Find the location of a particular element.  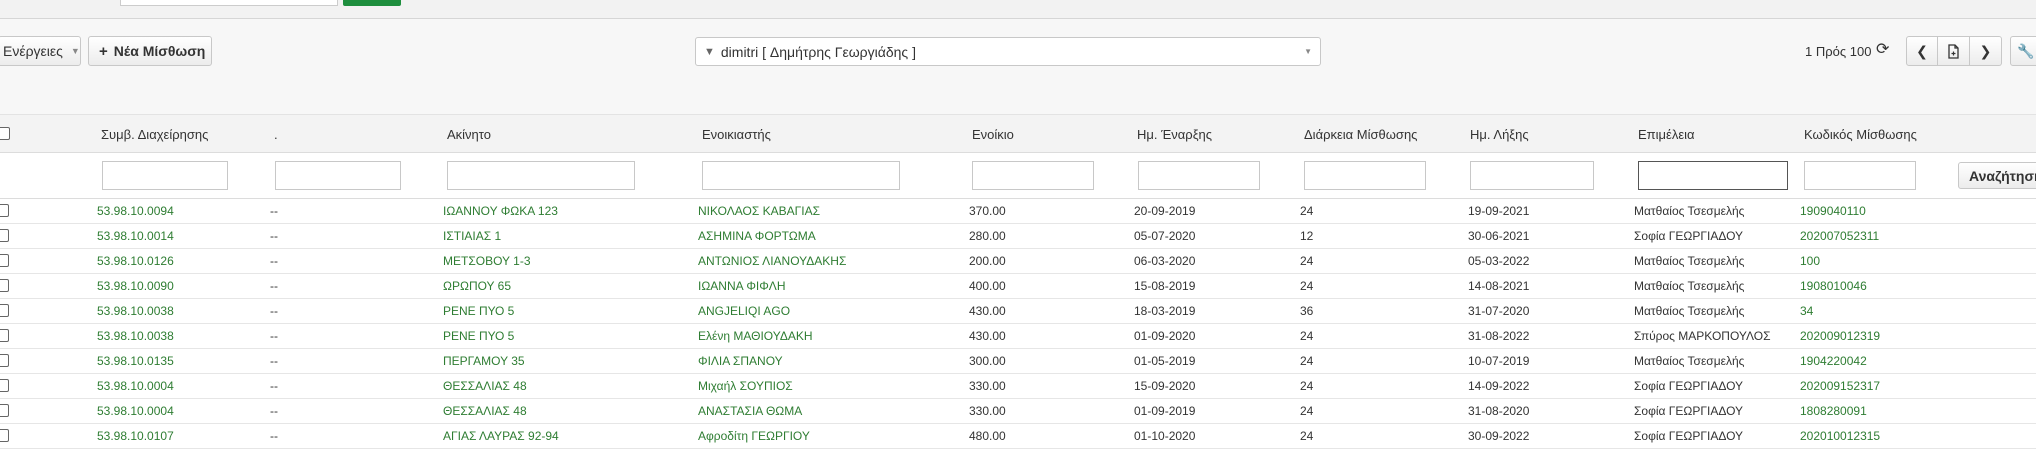

export-button is located at coordinates (1954, 51).